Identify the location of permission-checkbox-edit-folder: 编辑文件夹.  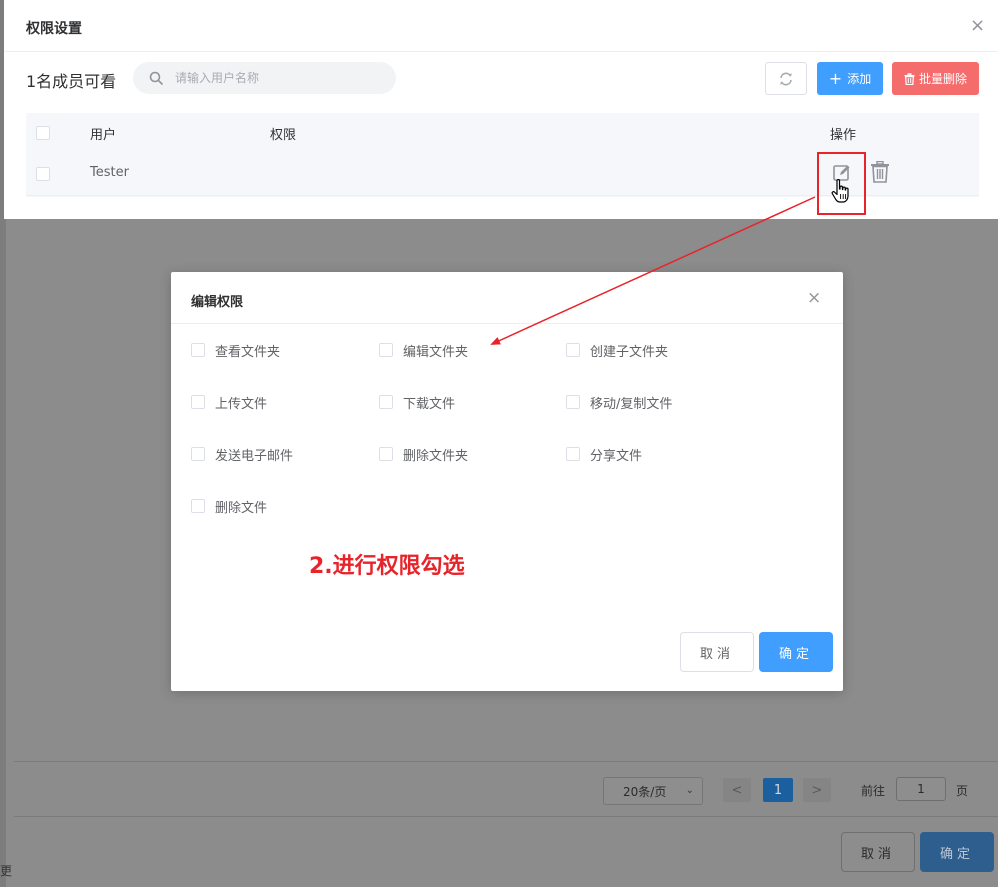
(423, 350).